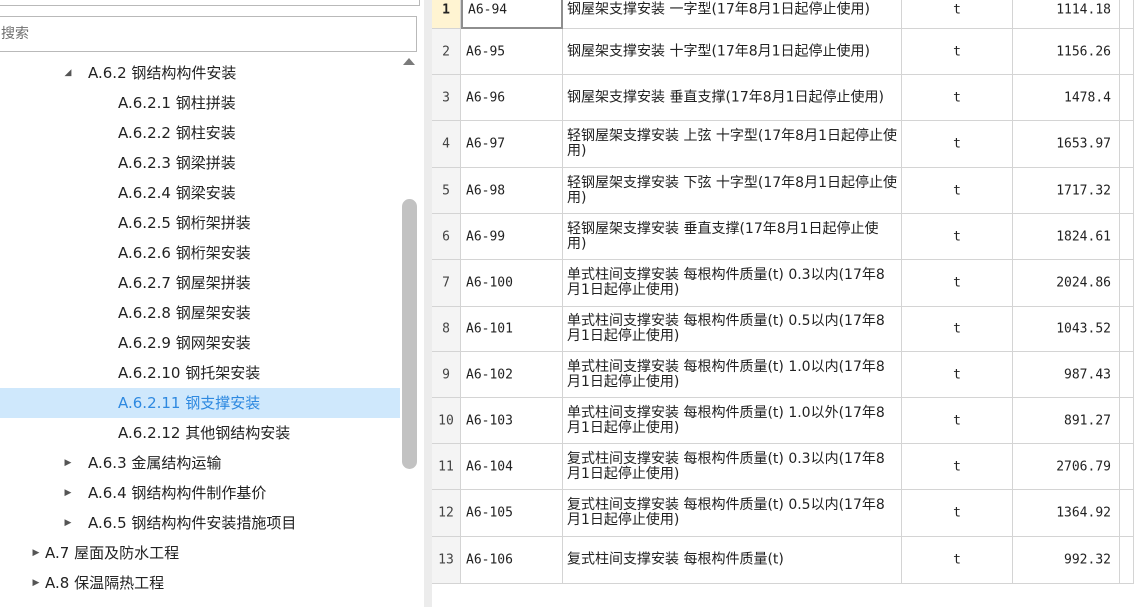 This screenshot has height=607, width=1134. I want to click on quota-code-cell: A6-105, so click(512, 513).